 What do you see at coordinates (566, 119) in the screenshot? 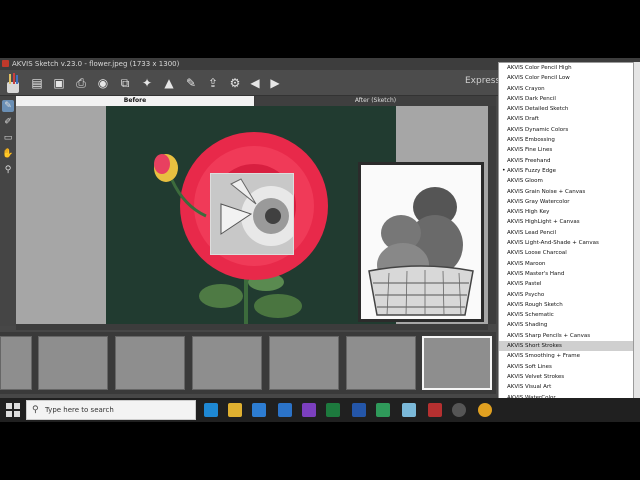
I see `preset-item: AKVIS Draft` at bounding box center [566, 119].